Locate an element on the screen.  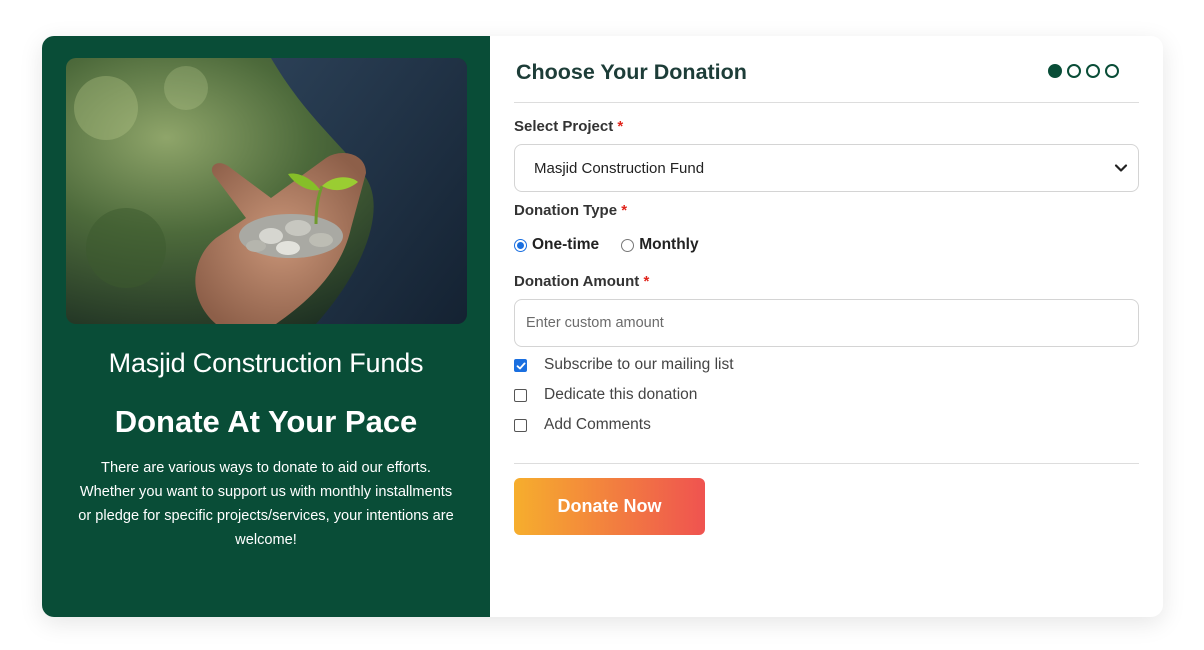
campaign-title: Masjid Construction Funds is located at coordinates (266, 363).